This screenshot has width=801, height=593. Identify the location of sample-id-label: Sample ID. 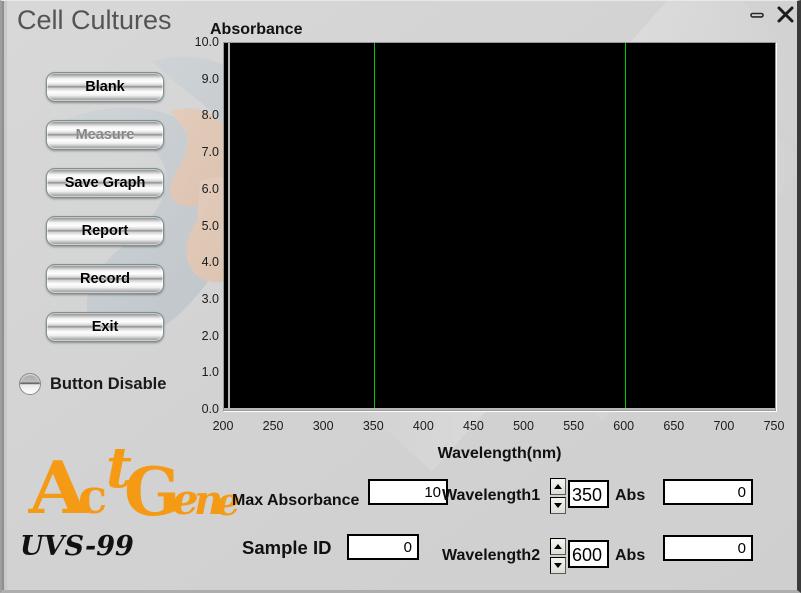
(287, 547).